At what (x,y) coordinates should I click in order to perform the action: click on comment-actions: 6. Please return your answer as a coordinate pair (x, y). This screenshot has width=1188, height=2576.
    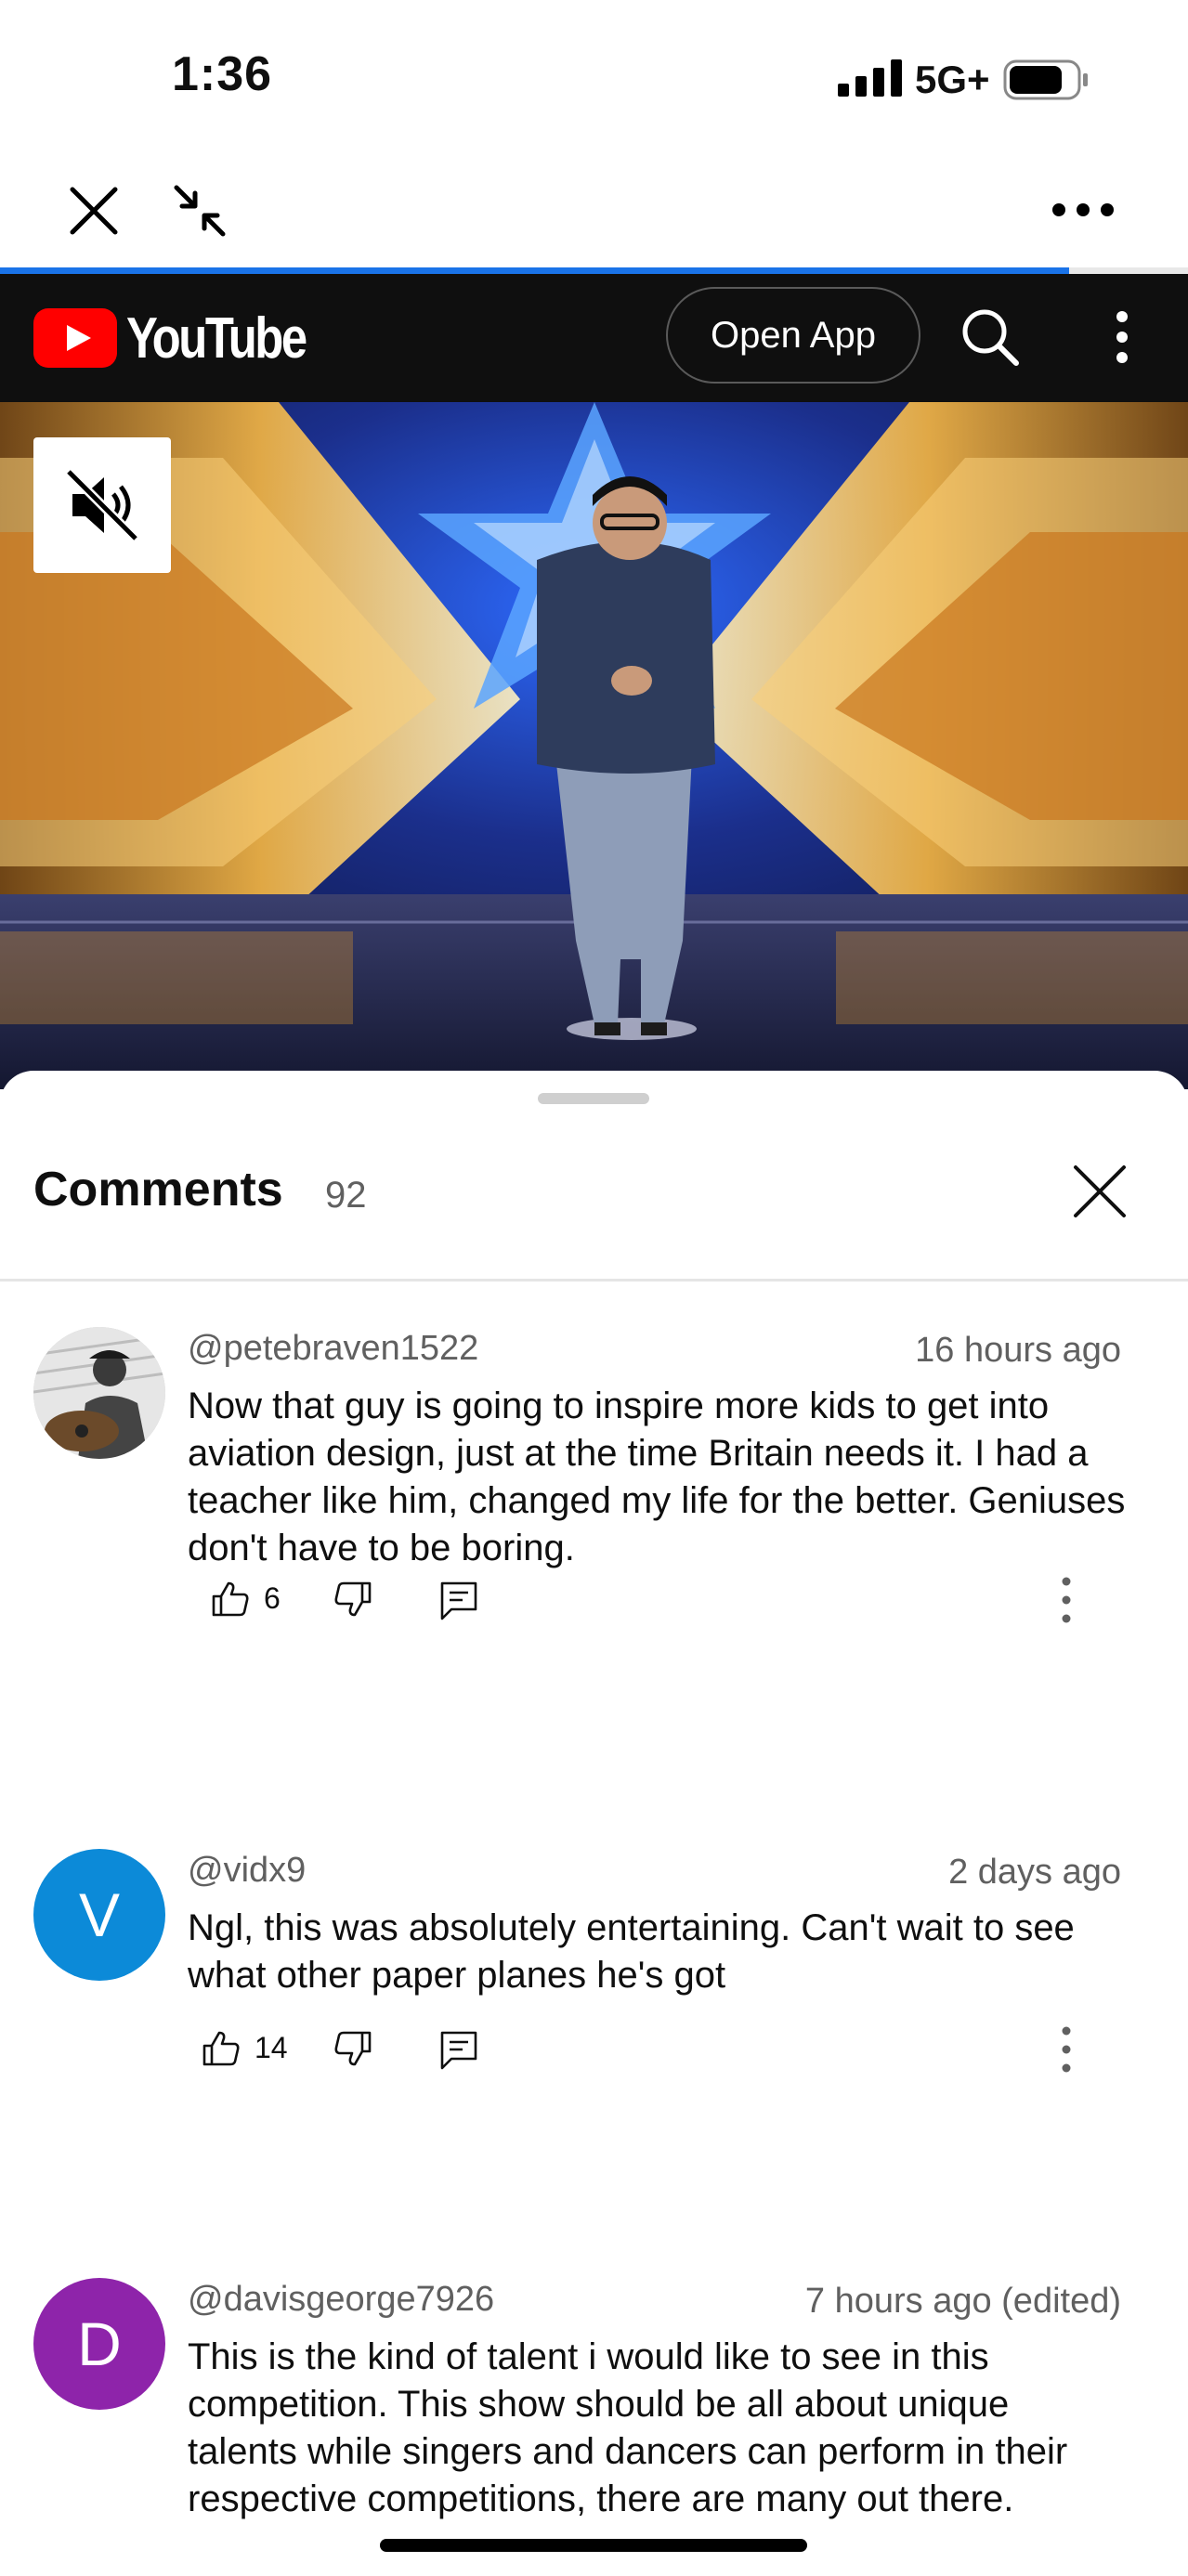
    Looking at the image, I should click on (657, 1598).